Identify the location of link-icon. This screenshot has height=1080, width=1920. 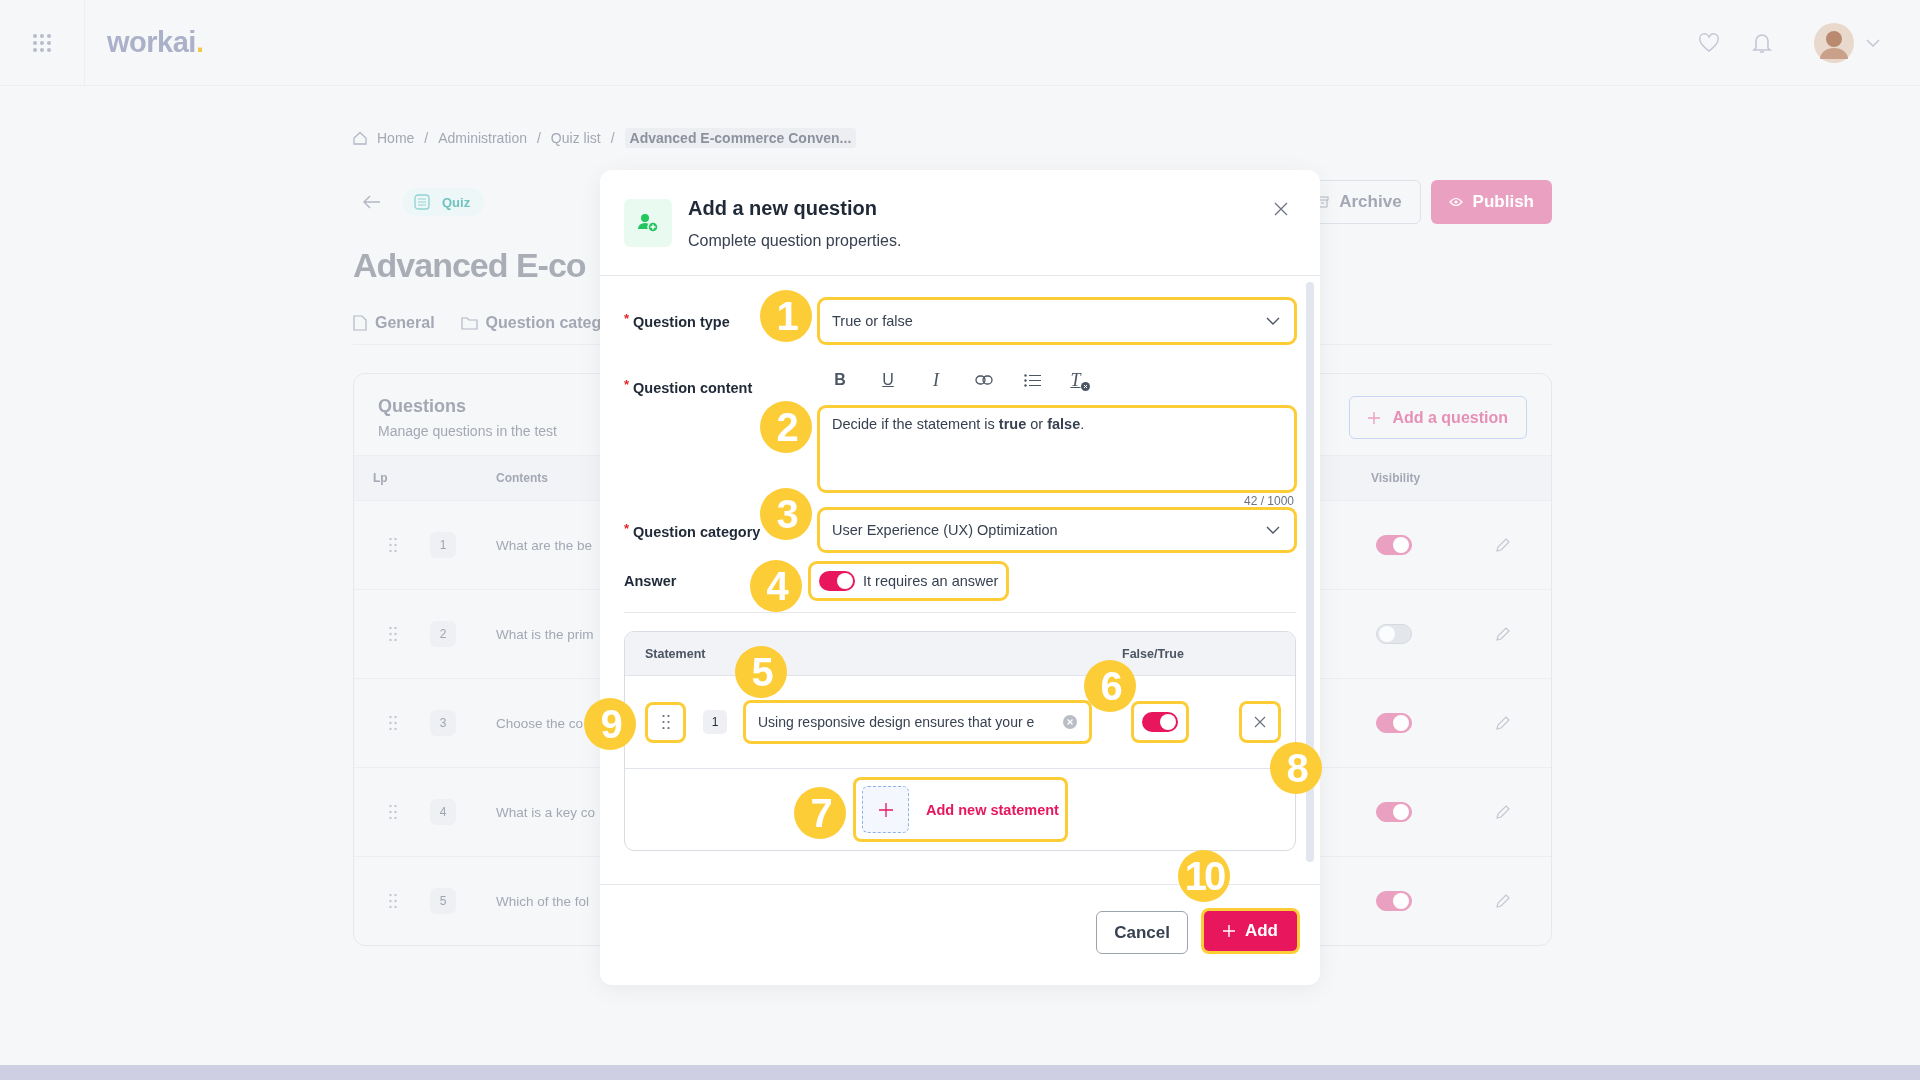
(984, 380).